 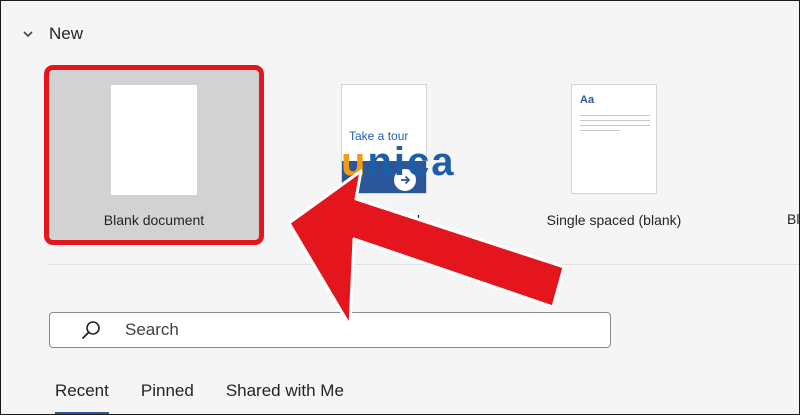 What do you see at coordinates (167, 396) in the screenshot?
I see `tab-pinned: Pinned` at bounding box center [167, 396].